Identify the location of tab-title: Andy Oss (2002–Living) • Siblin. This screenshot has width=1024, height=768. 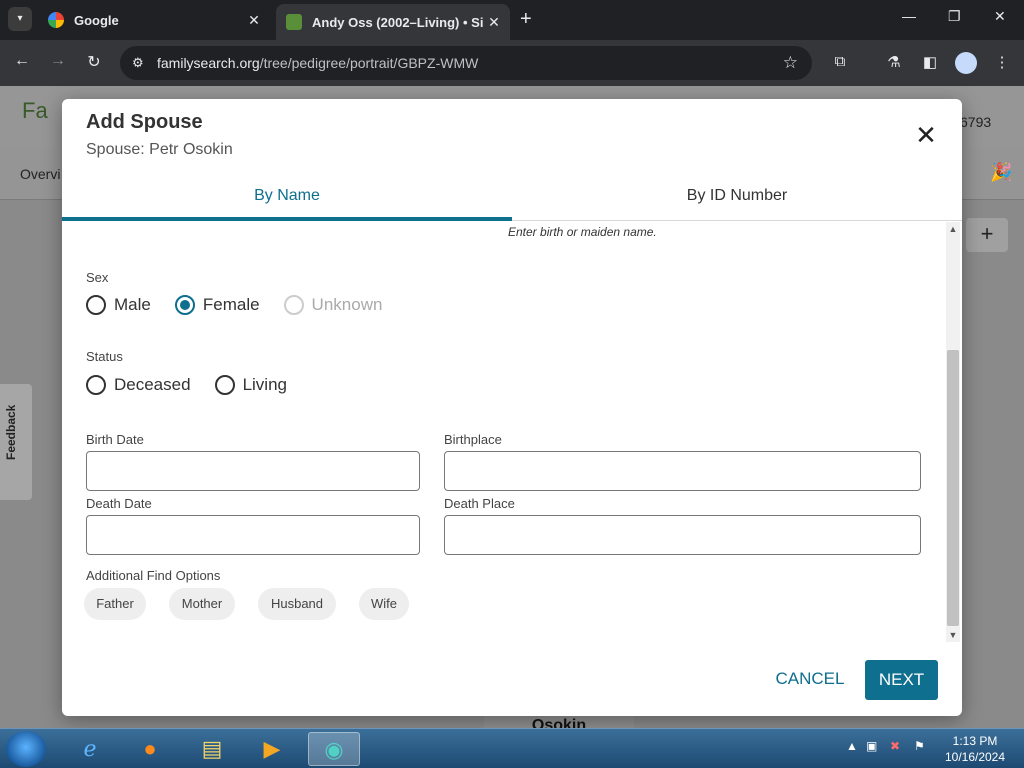
(398, 22).